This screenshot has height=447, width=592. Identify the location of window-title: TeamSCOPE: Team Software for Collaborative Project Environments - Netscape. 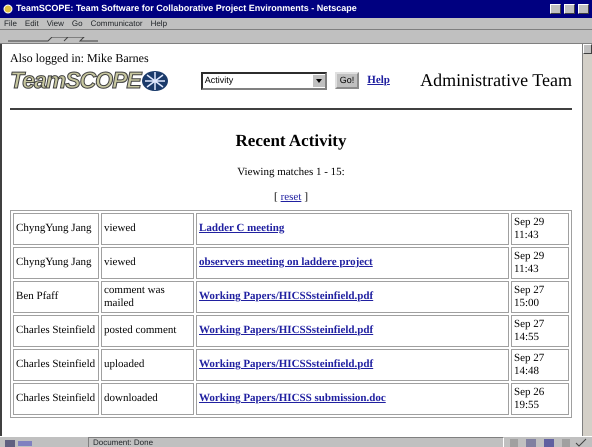
(187, 9).